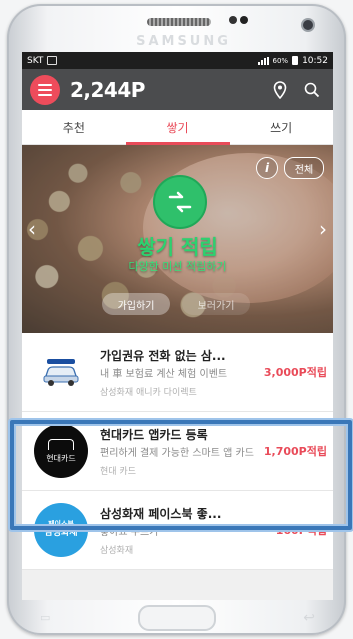  I want to click on tab-spend: 쓰기, so click(281, 127).